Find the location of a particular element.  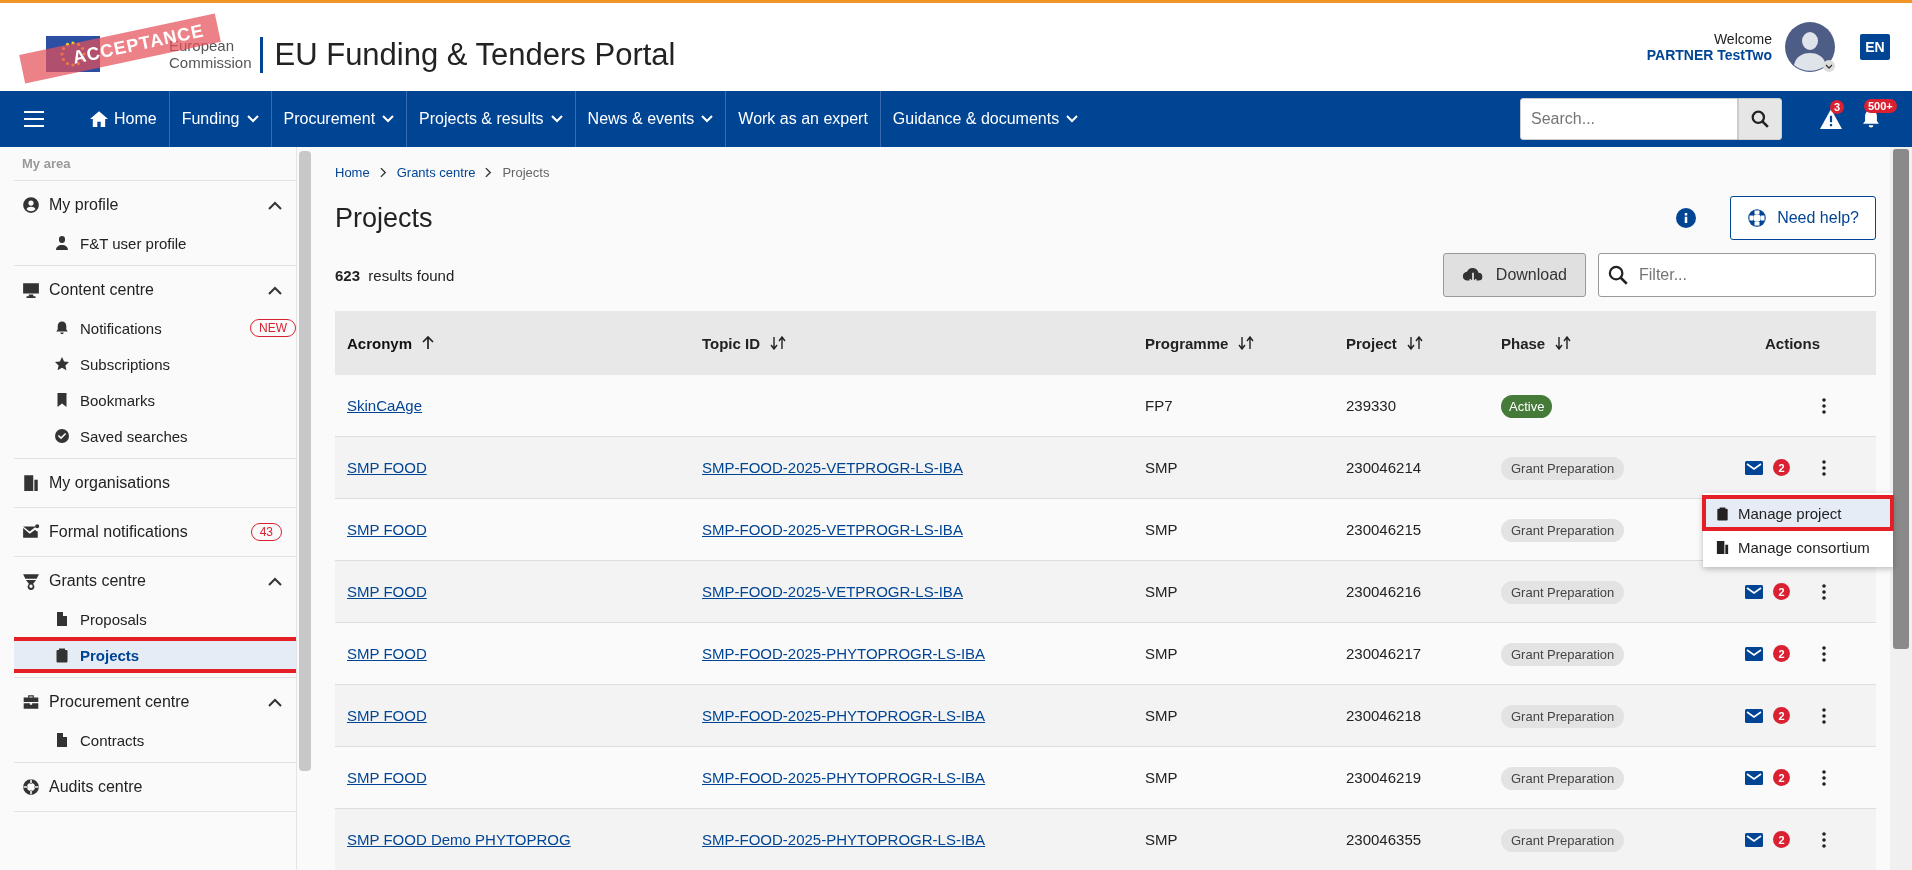

sidebar-section: Procurement centre is located at coordinates (155, 702).